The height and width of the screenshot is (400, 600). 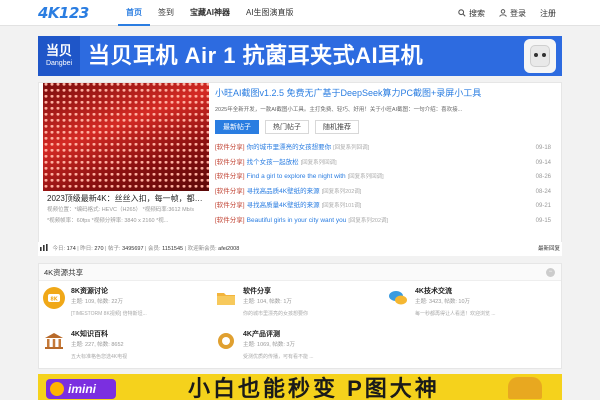 I want to click on stat-today: 174, so click(x=71, y=249).